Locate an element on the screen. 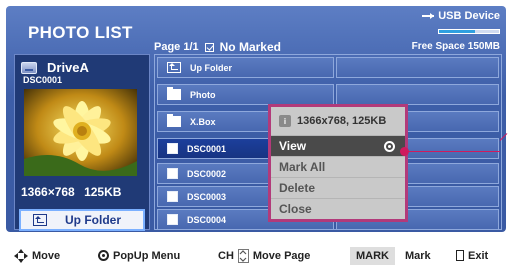 This screenshot has height=271, width=512. help-move-page-label: Move Page is located at coordinates (281, 255).